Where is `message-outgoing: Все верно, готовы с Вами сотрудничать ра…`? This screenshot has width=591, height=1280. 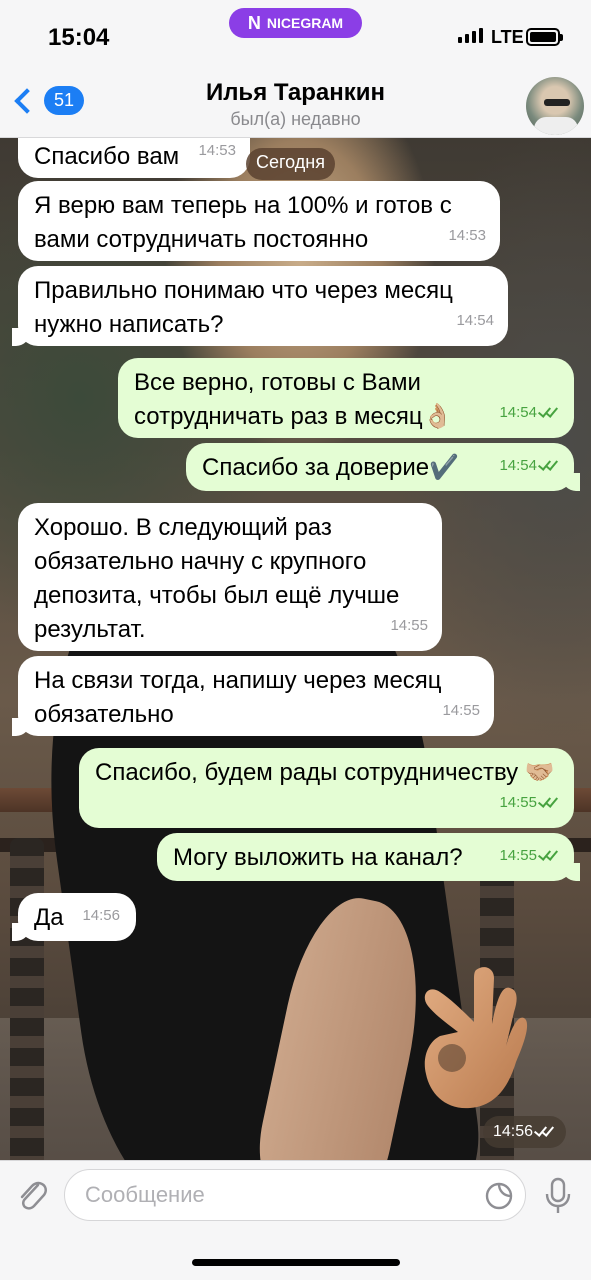 message-outgoing: Все верно, готовы с Вами сотрудничать ра… is located at coordinates (346, 398).